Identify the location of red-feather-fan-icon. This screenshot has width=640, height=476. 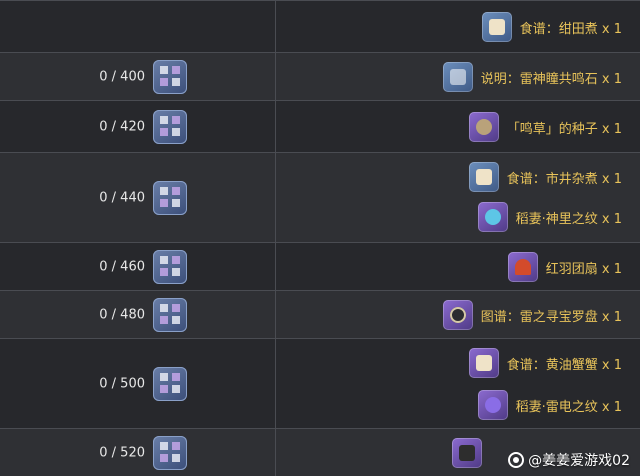
(522, 267).